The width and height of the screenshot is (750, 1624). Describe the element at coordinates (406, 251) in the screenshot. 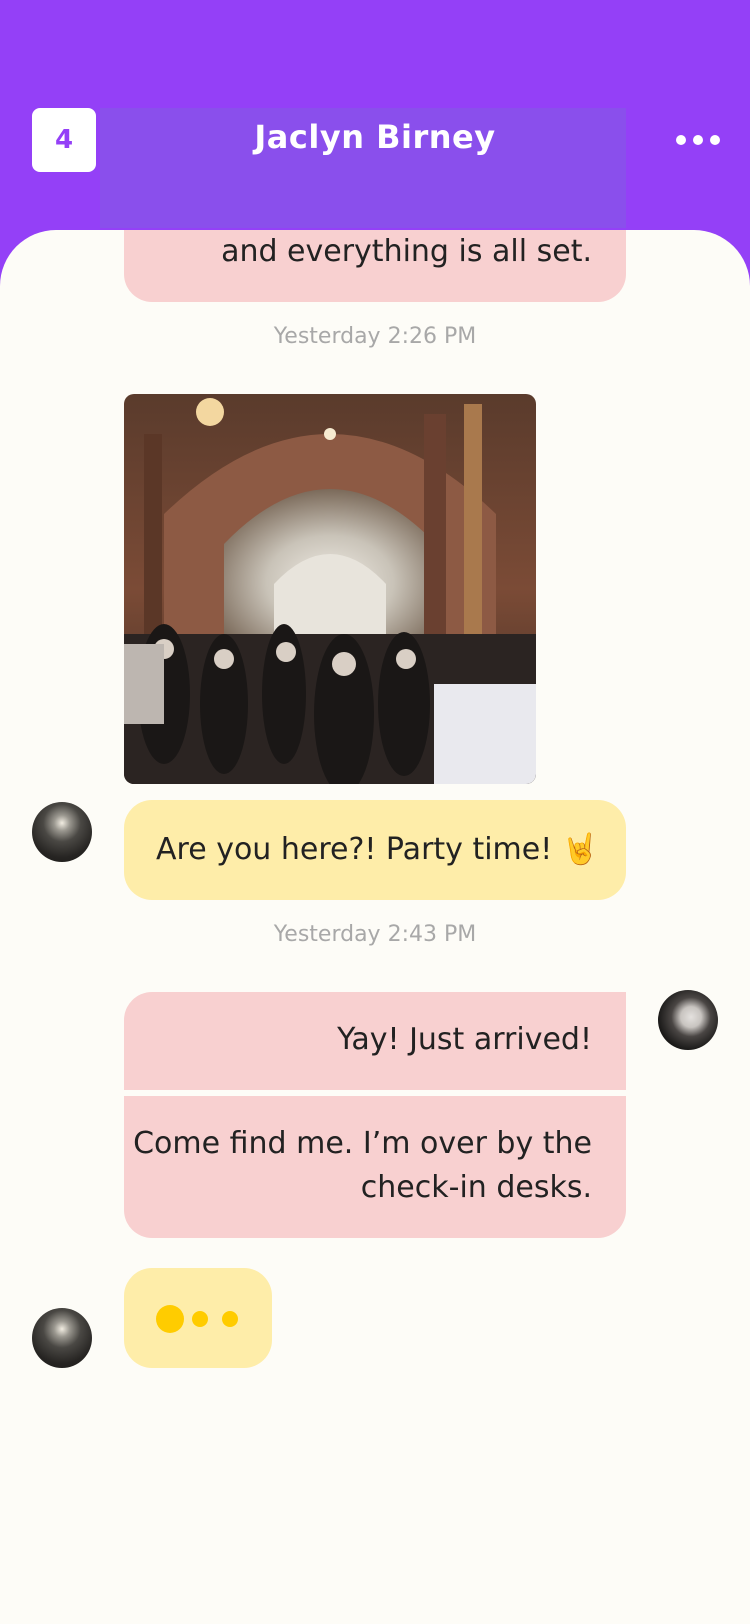

I see `message-text: and everything is all set.` at that location.